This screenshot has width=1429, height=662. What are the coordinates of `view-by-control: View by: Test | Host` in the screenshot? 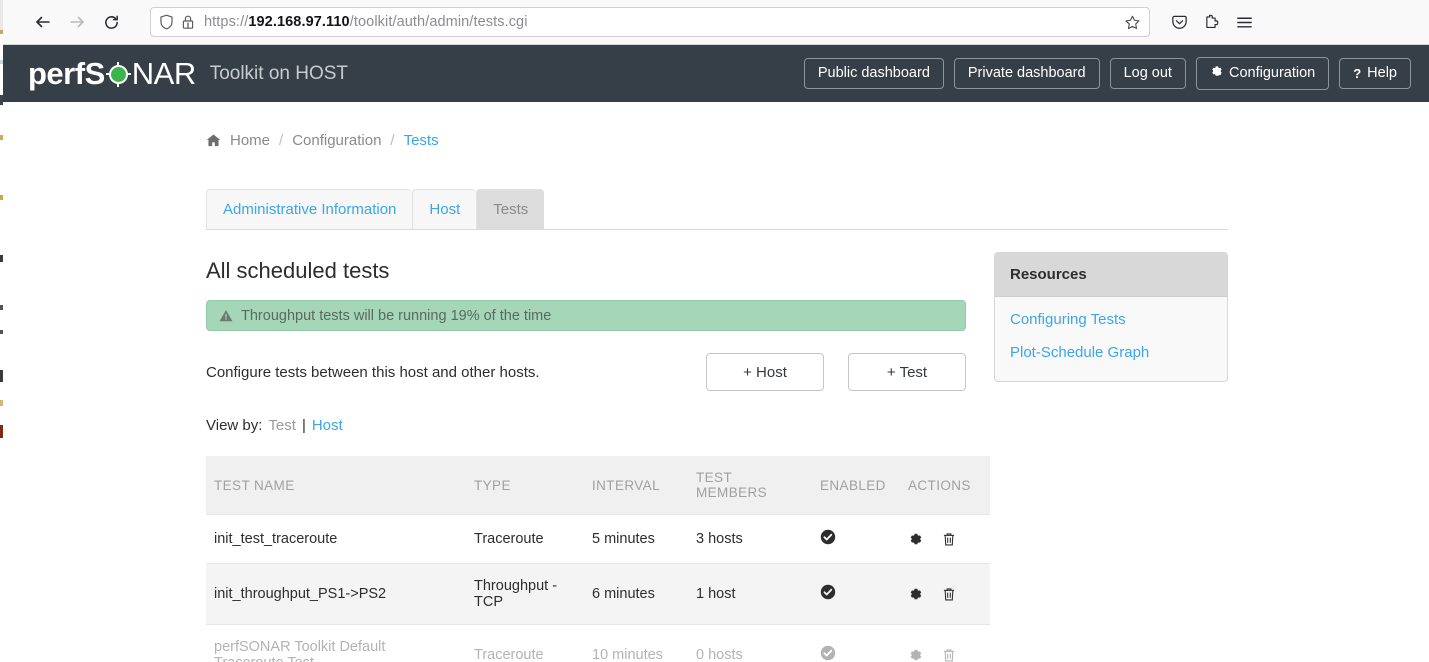 It's located at (586, 425).